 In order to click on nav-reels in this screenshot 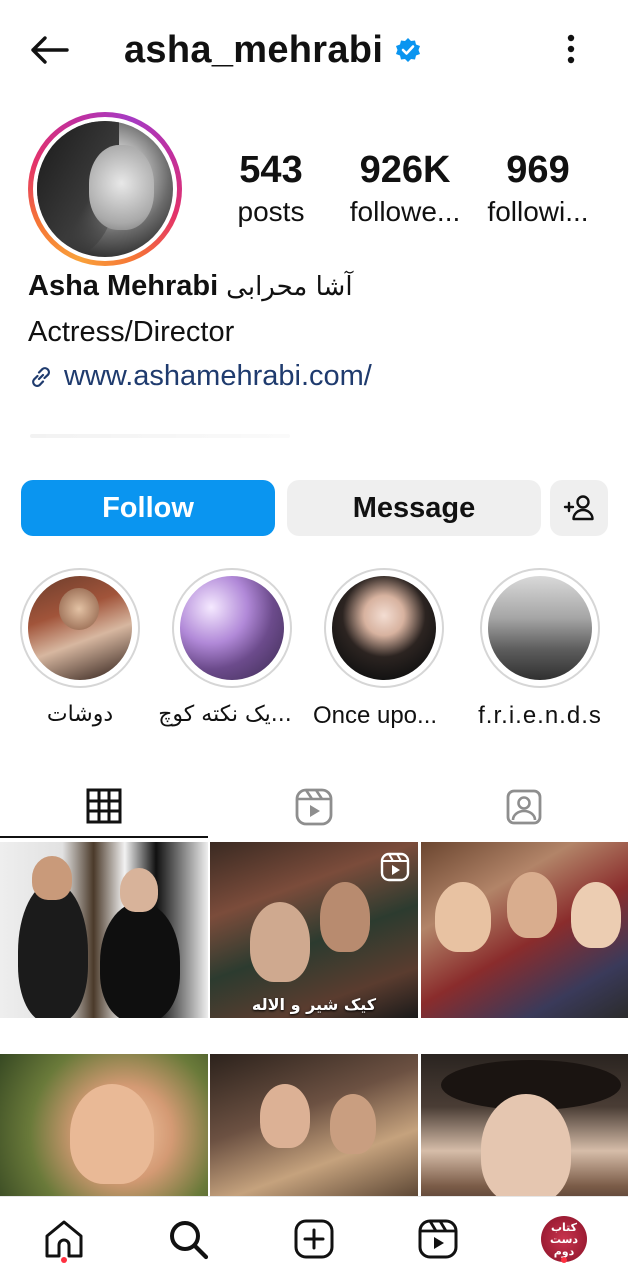, I will do `click(438, 1239)`.